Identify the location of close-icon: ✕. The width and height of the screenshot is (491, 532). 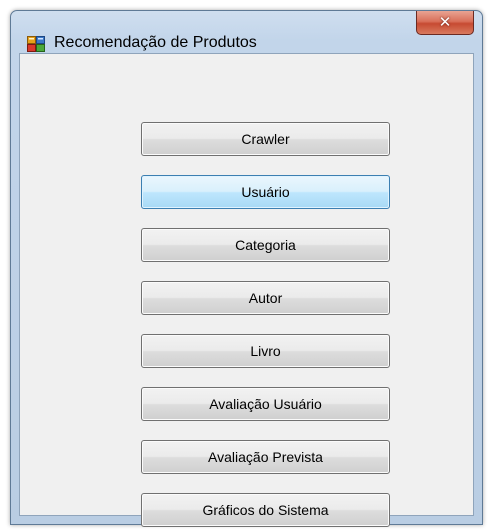
(445, 22).